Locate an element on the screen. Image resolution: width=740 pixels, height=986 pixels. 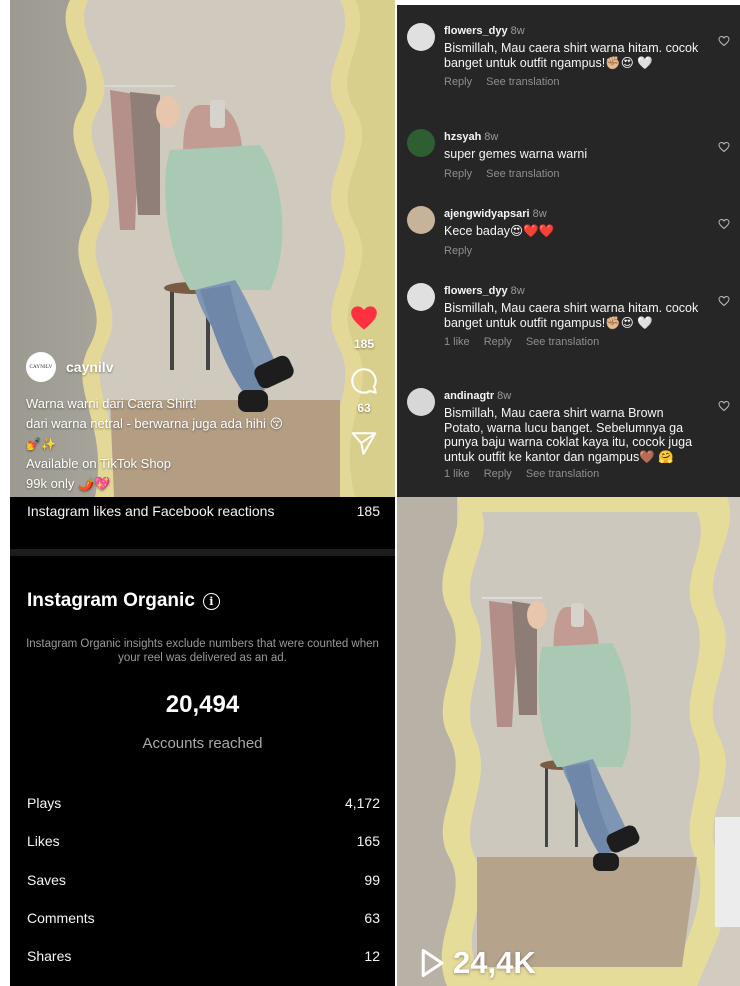
play-icon is located at coordinates (432, 963).